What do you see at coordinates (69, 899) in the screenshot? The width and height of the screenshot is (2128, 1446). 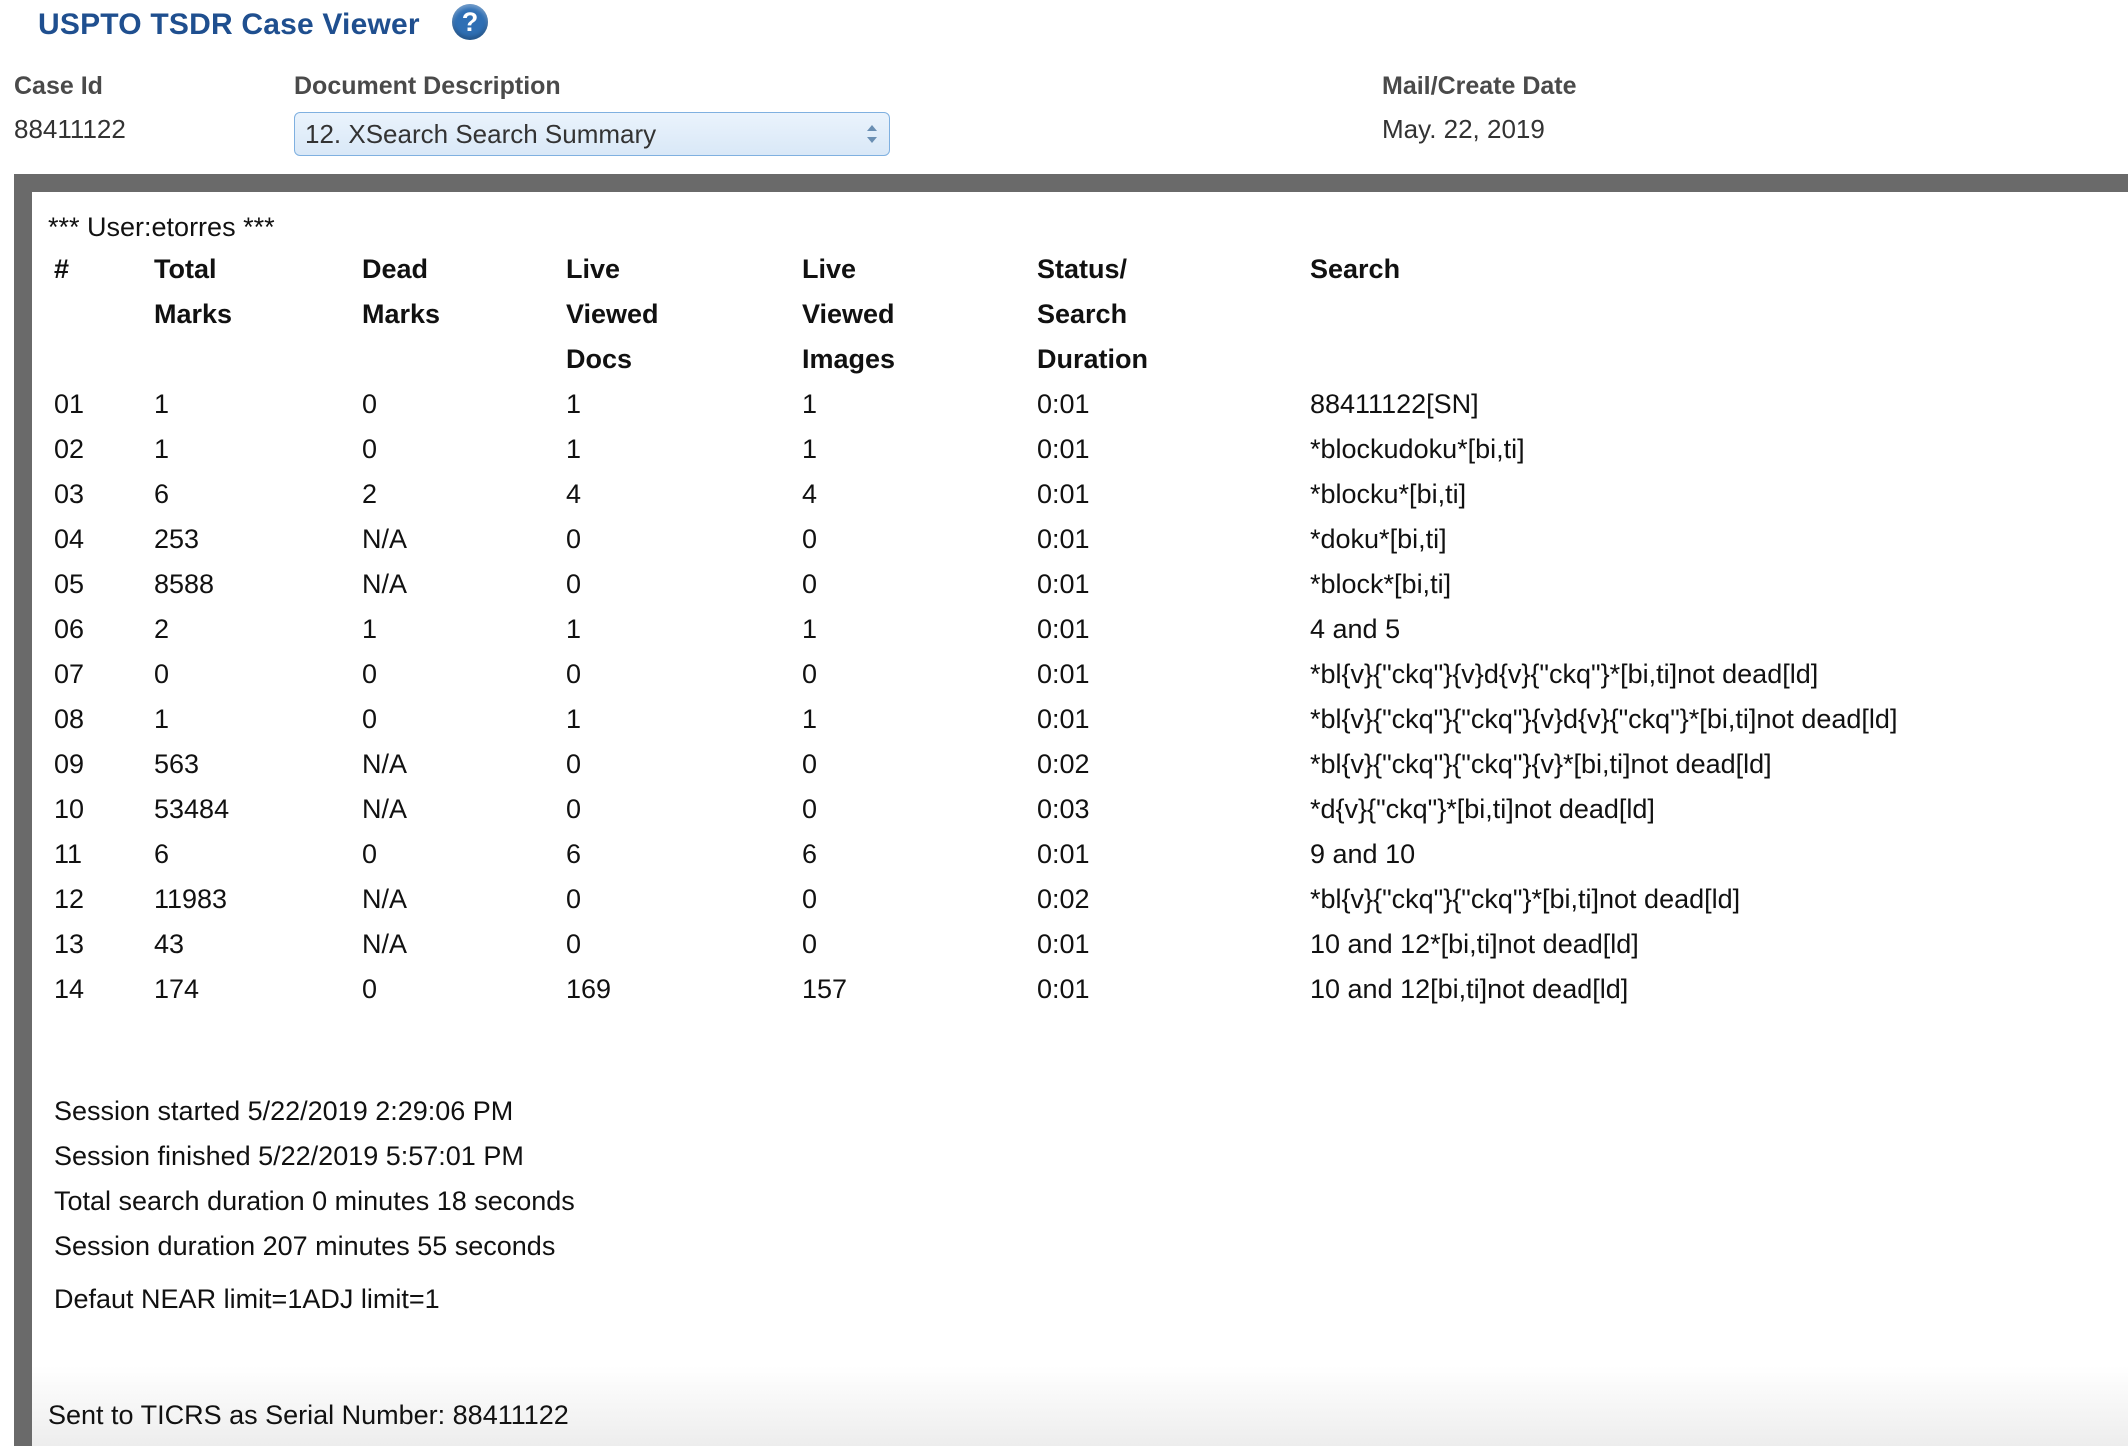 I see `col-number-cell: 12` at bounding box center [69, 899].